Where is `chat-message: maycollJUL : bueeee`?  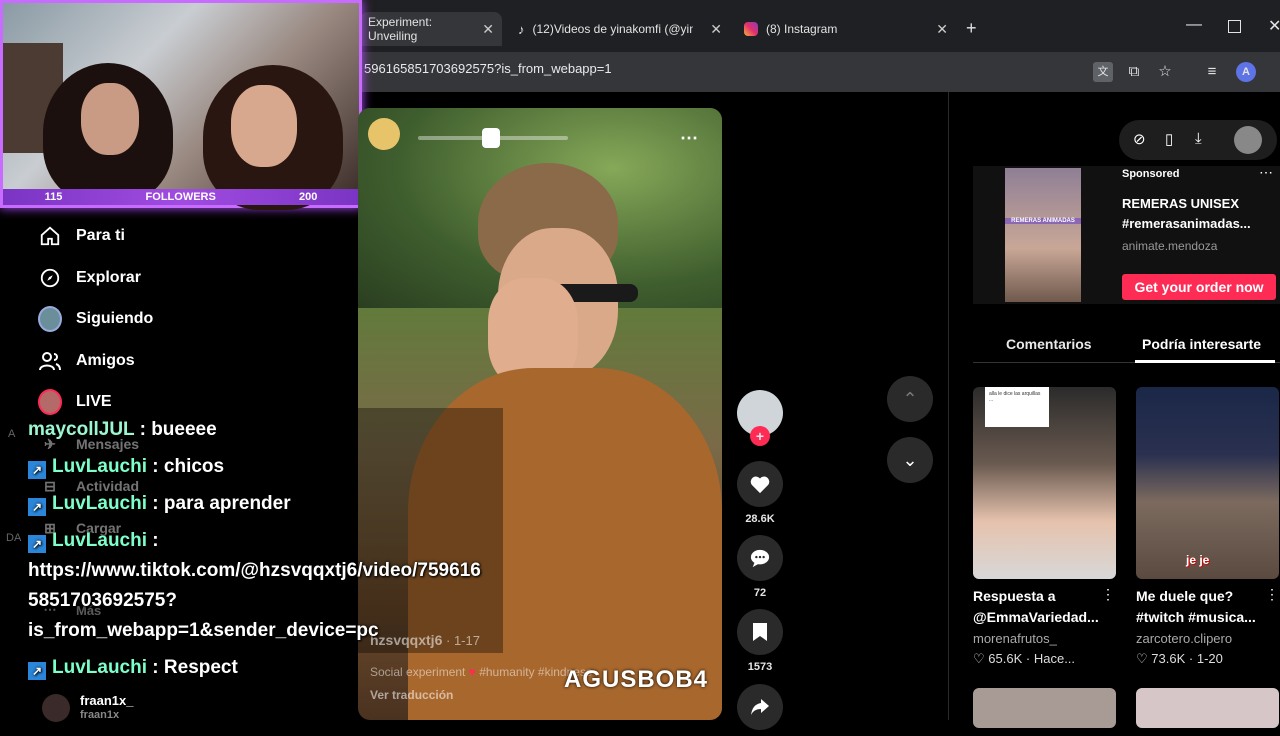
chat-message: maycollJUL : bueeee is located at coordinates (122, 430).